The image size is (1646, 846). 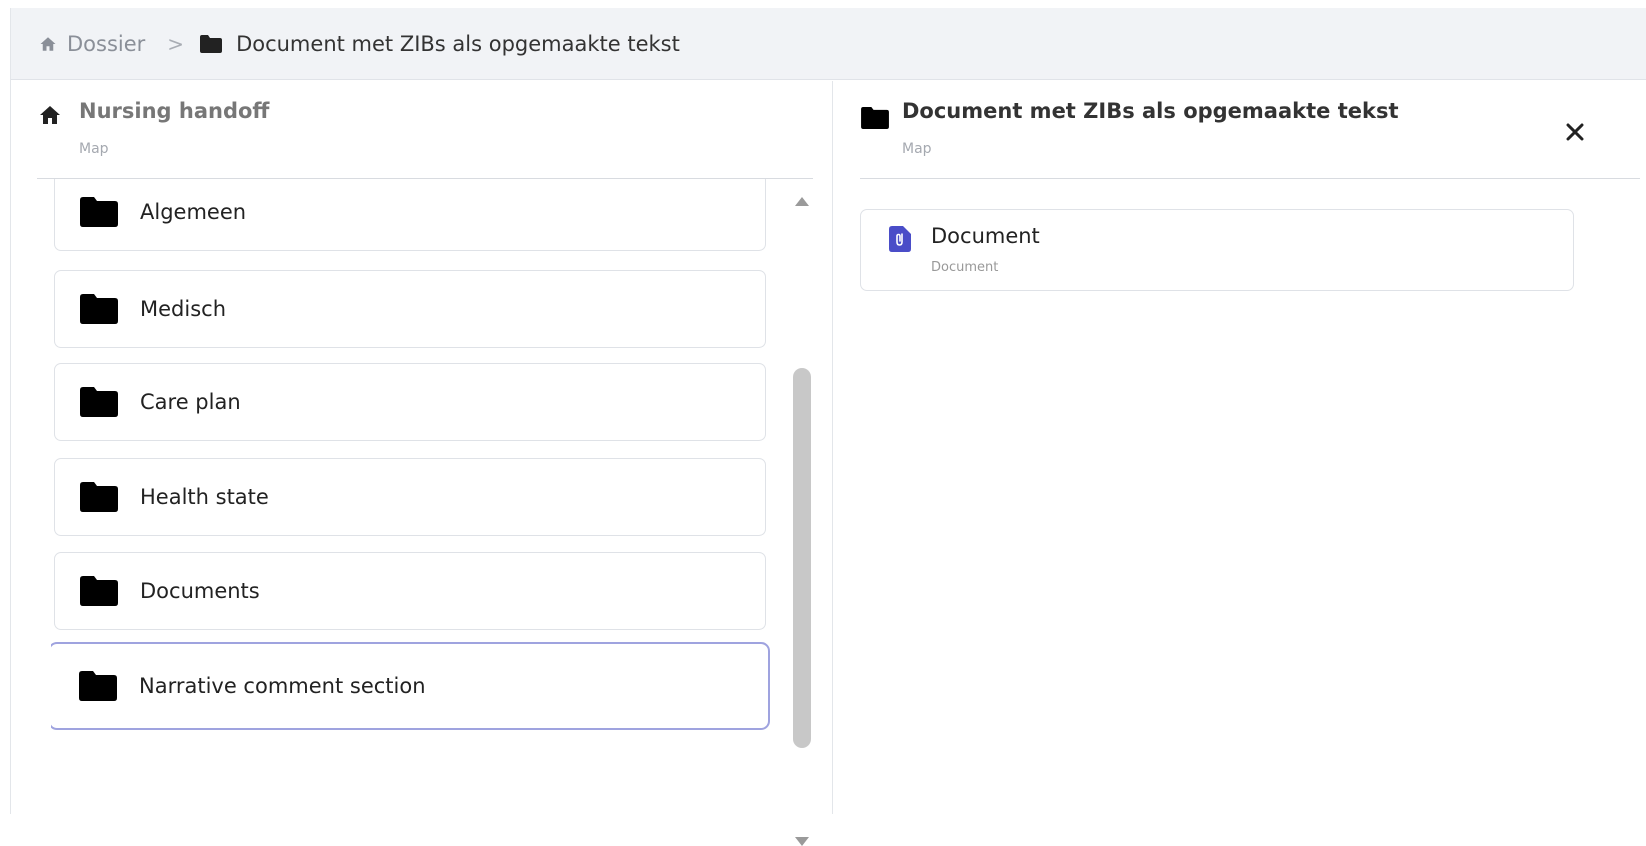 I want to click on folder-label: Narrative comment section, so click(x=282, y=686).